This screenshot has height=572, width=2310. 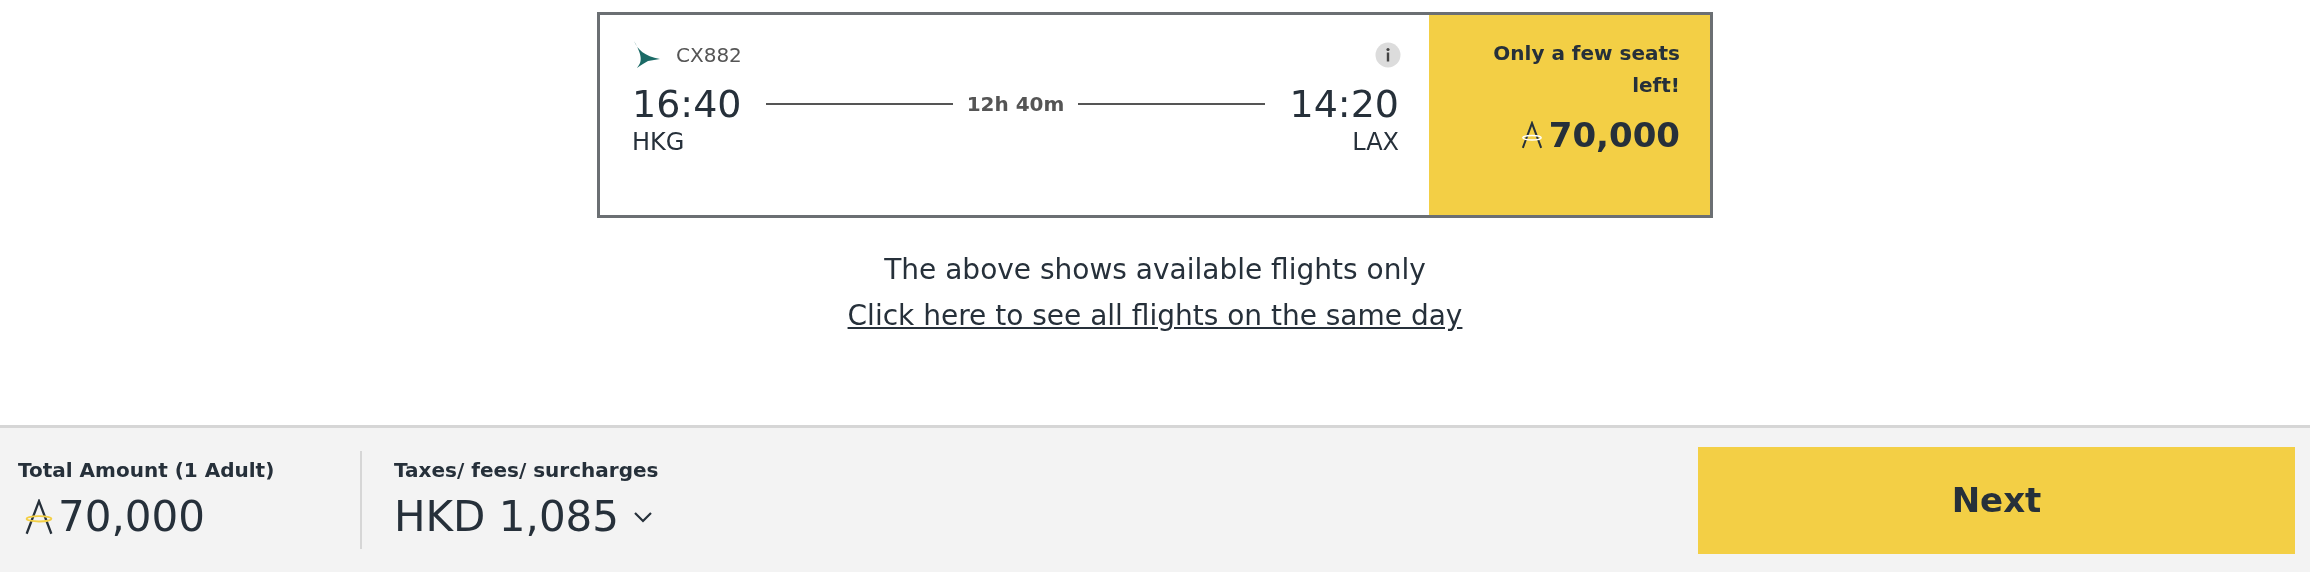 I want to click on fare-price: 70,000, so click(x=1614, y=135).